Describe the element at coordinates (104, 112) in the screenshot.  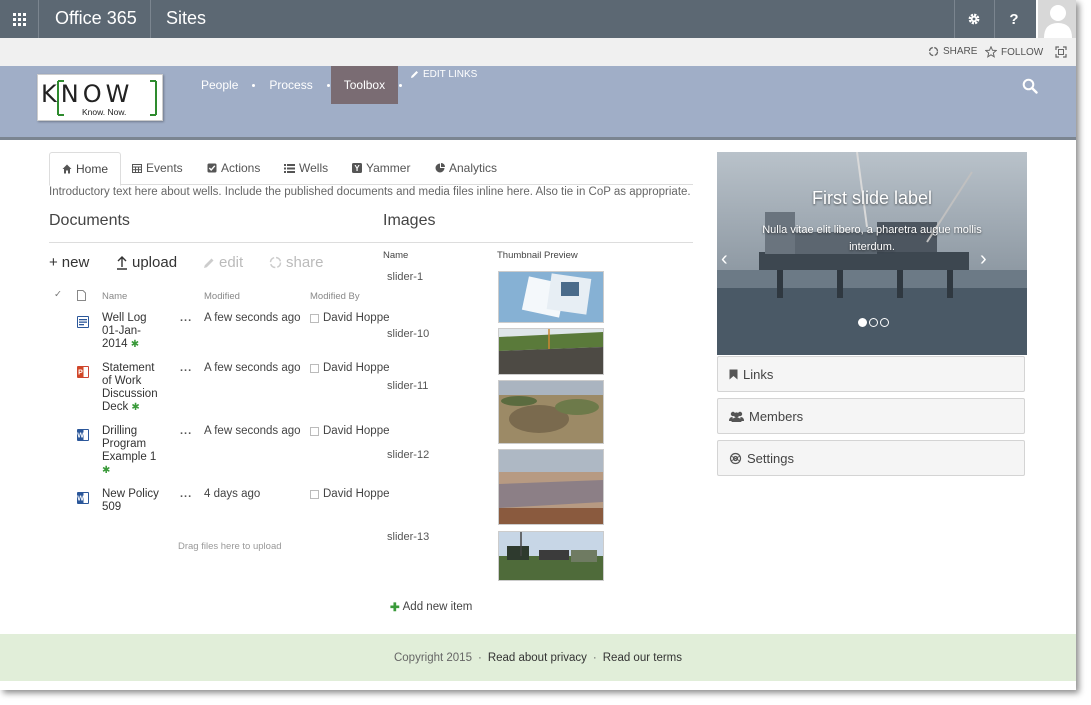
I see `logo-tagline: Know. Now.` at that location.